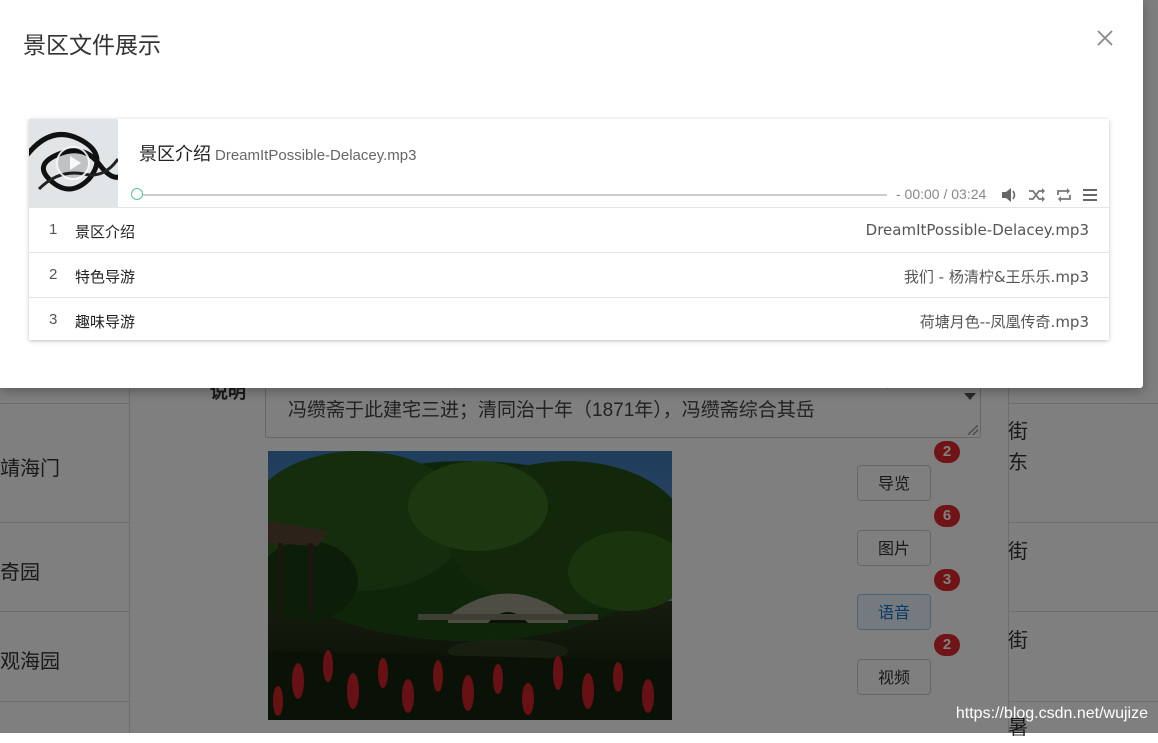 This screenshot has height=743, width=1158. What do you see at coordinates (92, 46) in the screenshot?
I see `modal-title: 景区文件展示` at bounding box center [92, 46].